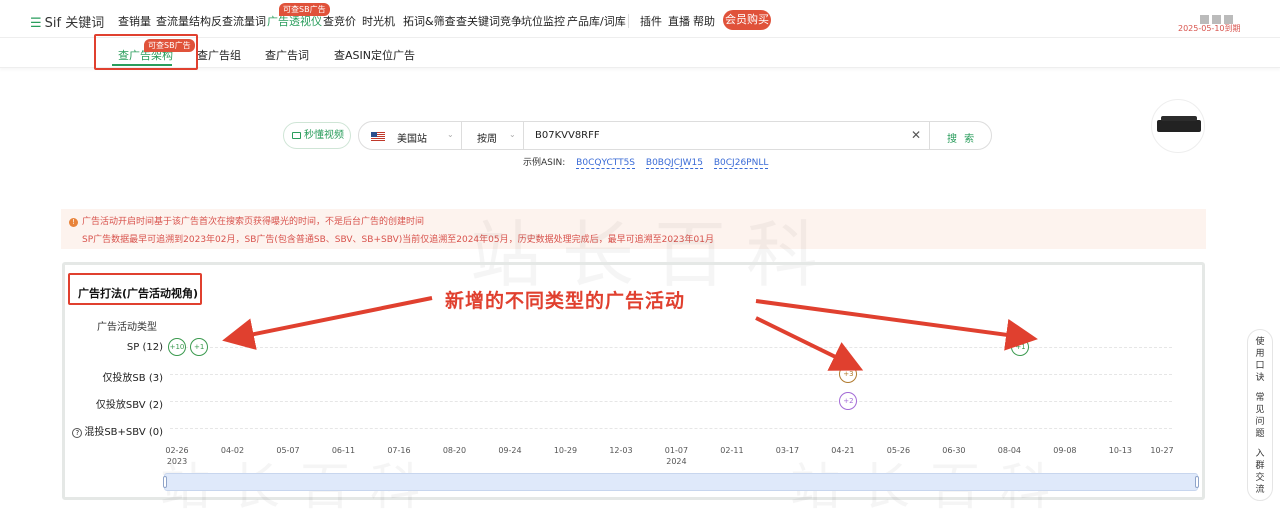 This screenshot has width=1280, height=519. Describe the element at coordinates (896, 325) in the screenshot. I see `arrow-right` at that location.